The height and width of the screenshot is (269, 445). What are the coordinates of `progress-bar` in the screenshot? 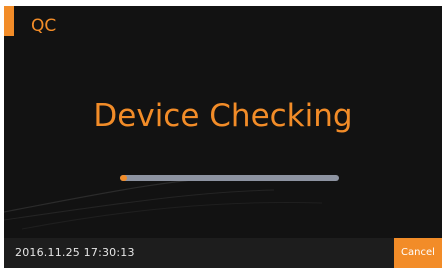 It's located at (229, 178).